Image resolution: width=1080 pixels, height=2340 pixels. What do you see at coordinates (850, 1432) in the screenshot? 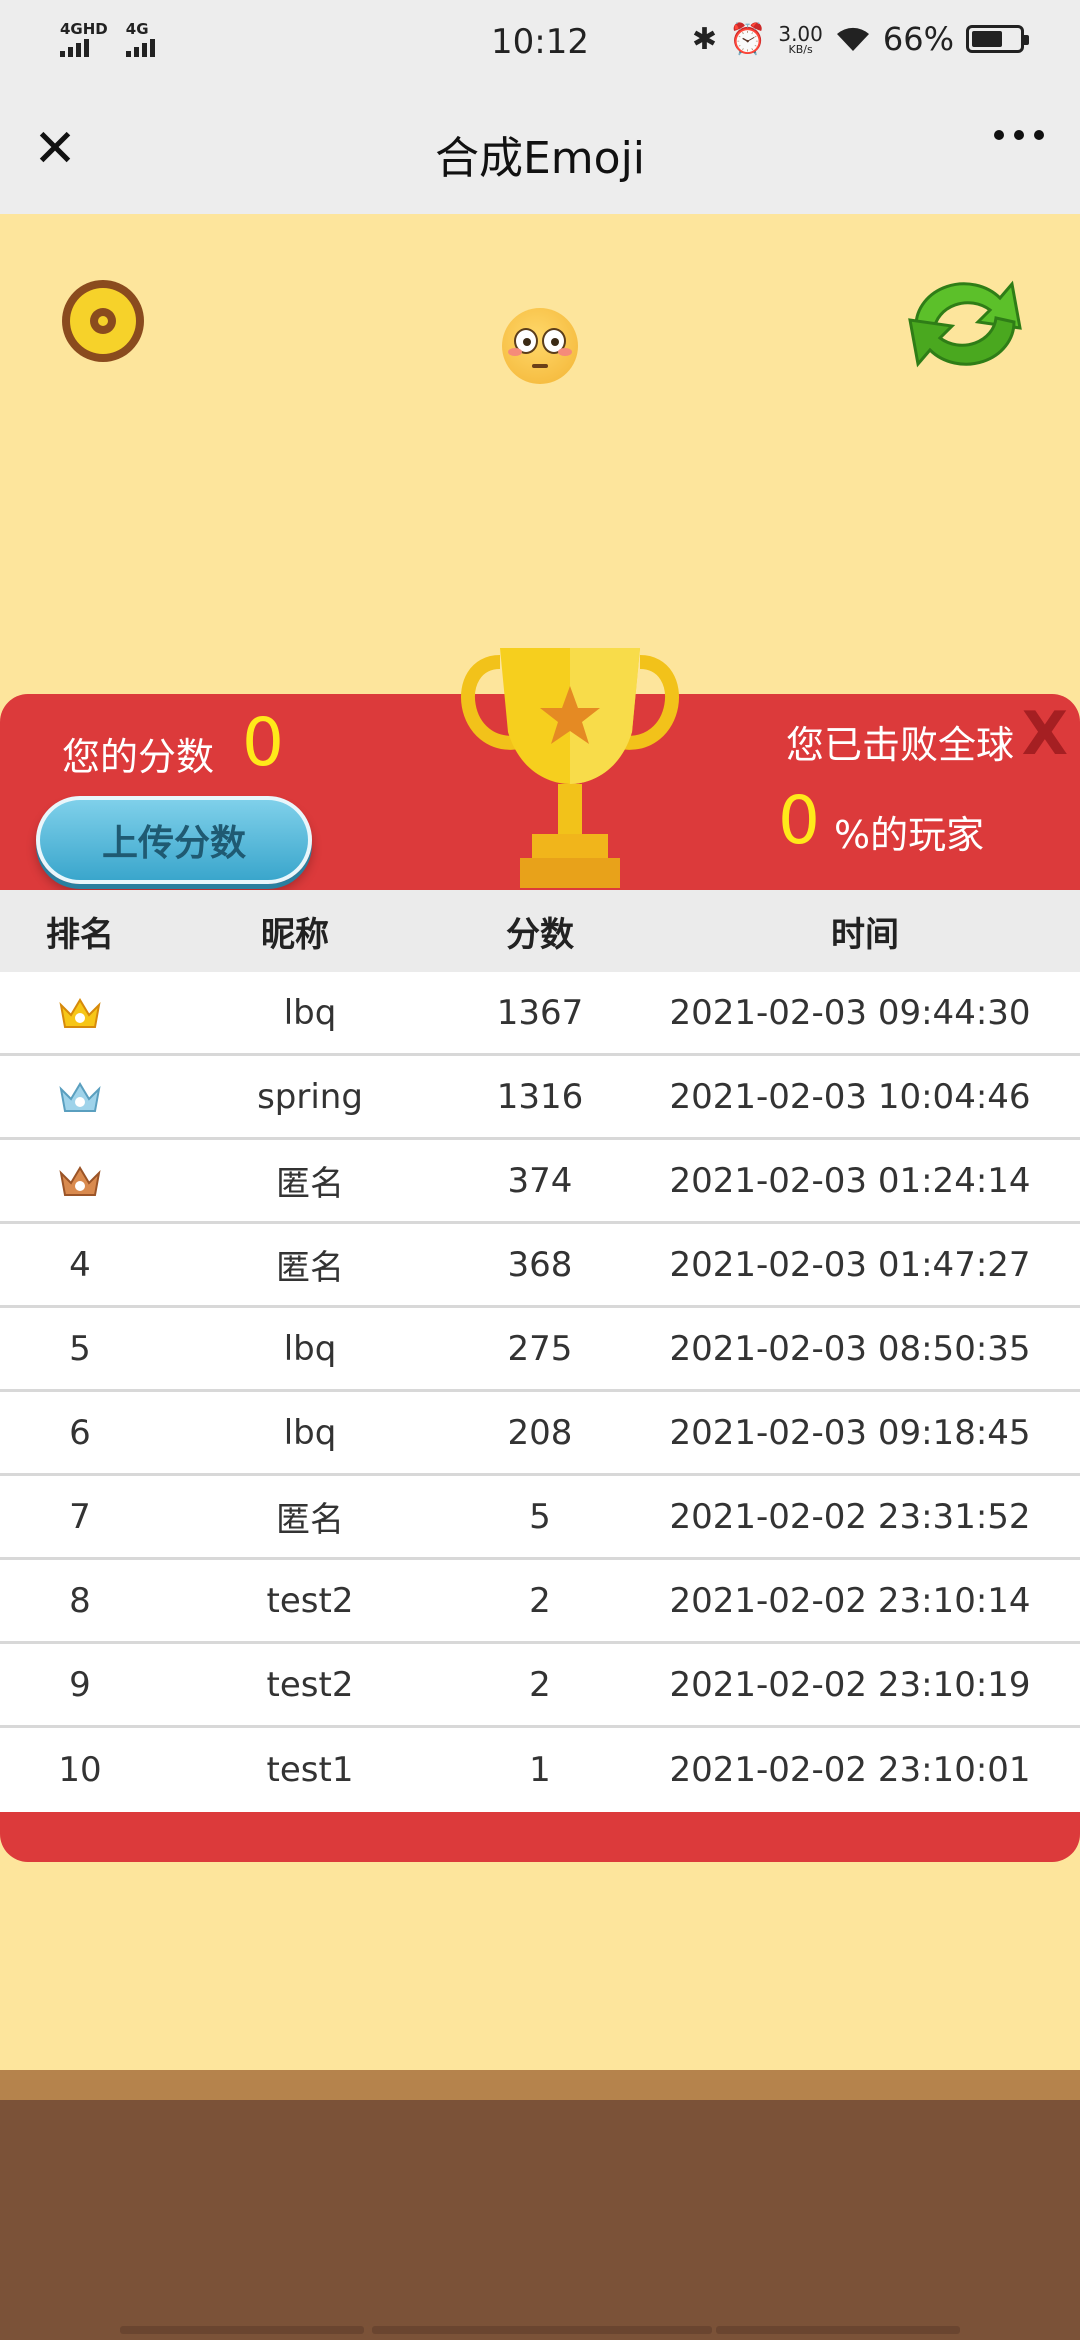
I see `time-cell: 2021-02-03 09:18:45` at bounding box center [850, 1432].